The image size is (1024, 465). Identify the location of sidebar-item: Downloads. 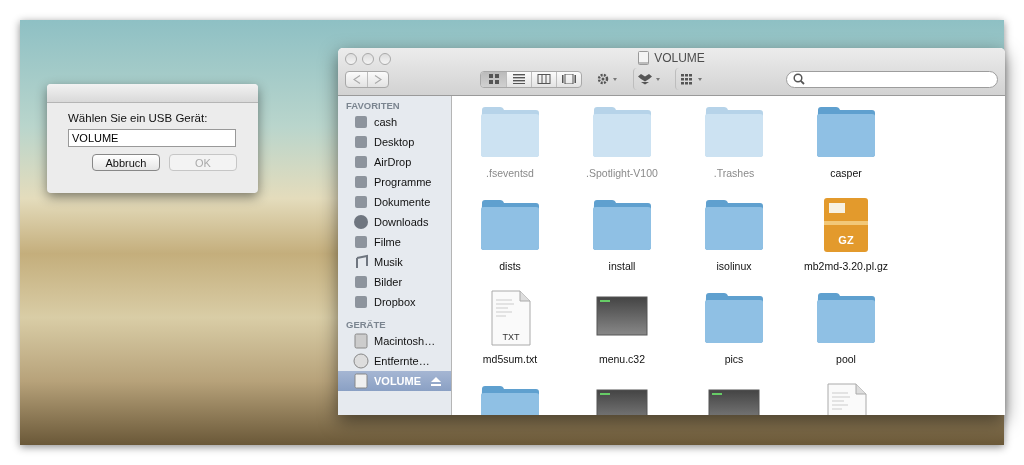
(394, 222).